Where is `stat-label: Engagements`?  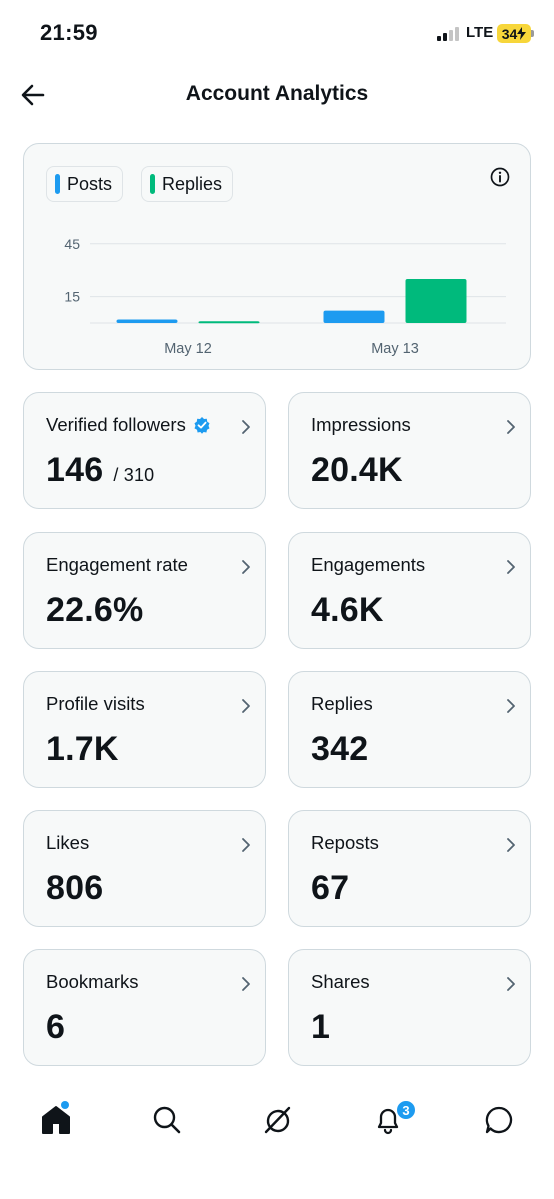 stat-label: Engagements is located at coordinates (368, 565).